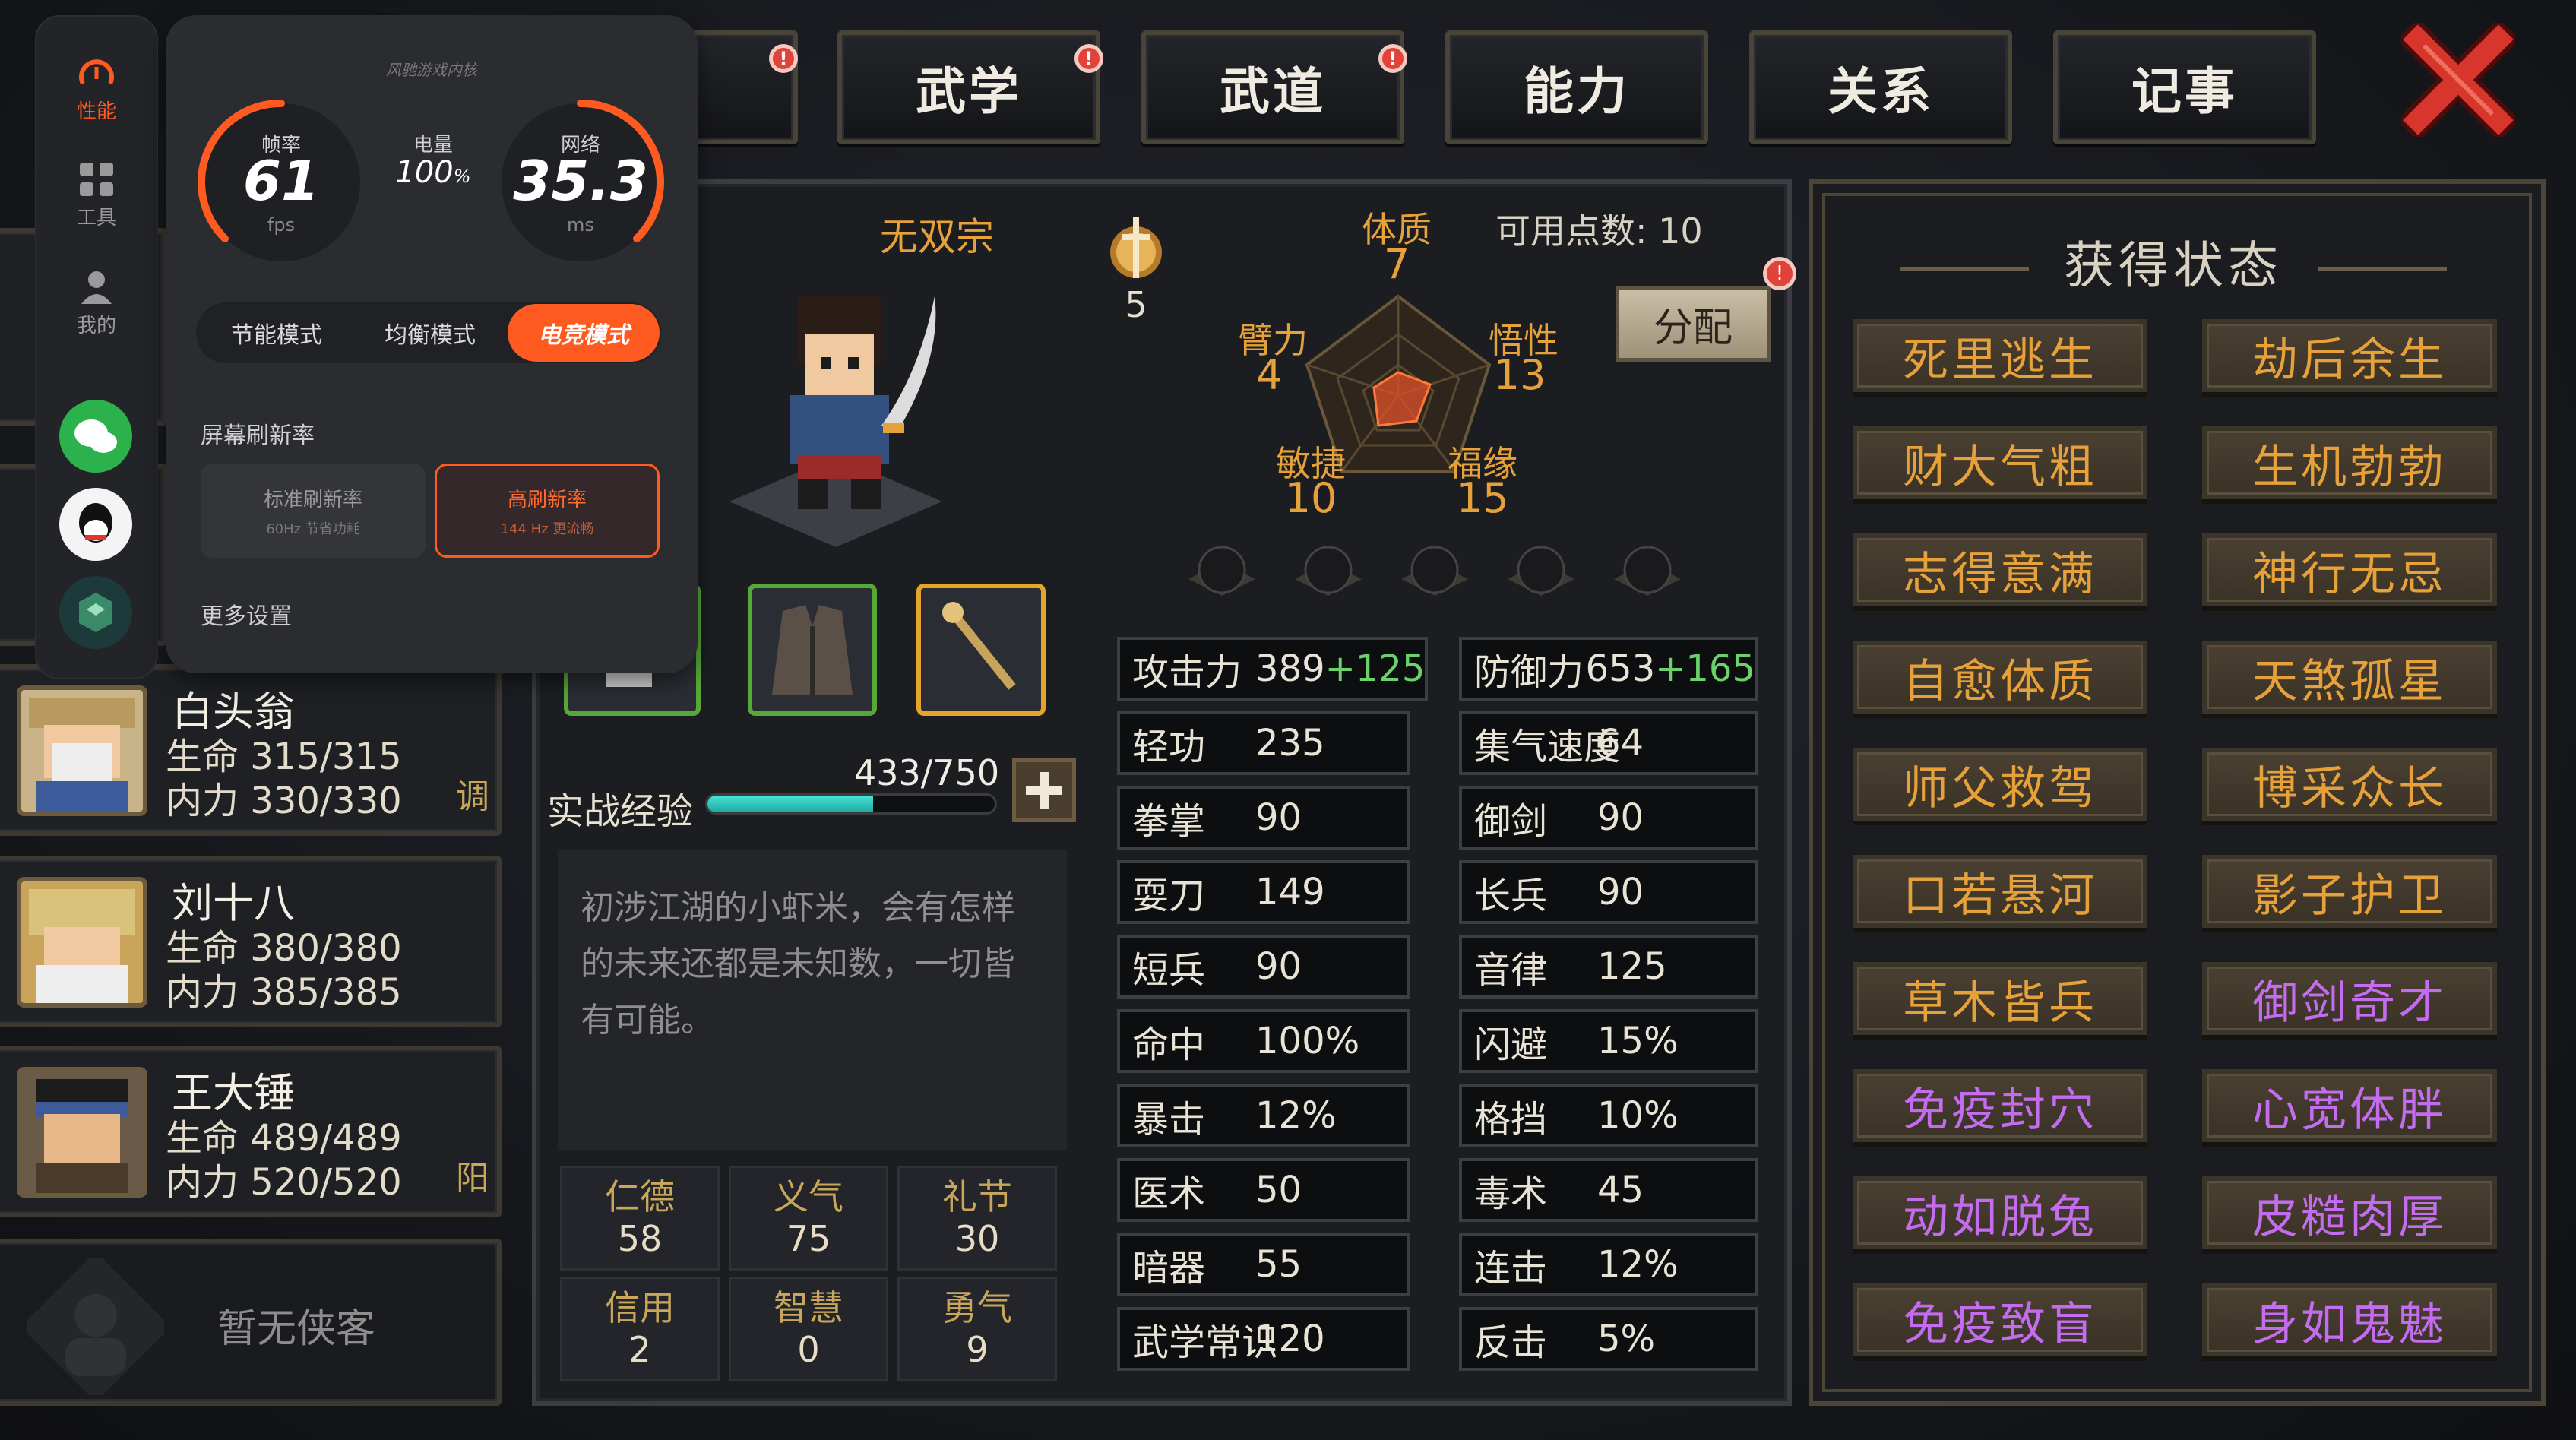 This screenshot has height=1440, width=2576. I want to click on qq-icon, so click(95, 524).